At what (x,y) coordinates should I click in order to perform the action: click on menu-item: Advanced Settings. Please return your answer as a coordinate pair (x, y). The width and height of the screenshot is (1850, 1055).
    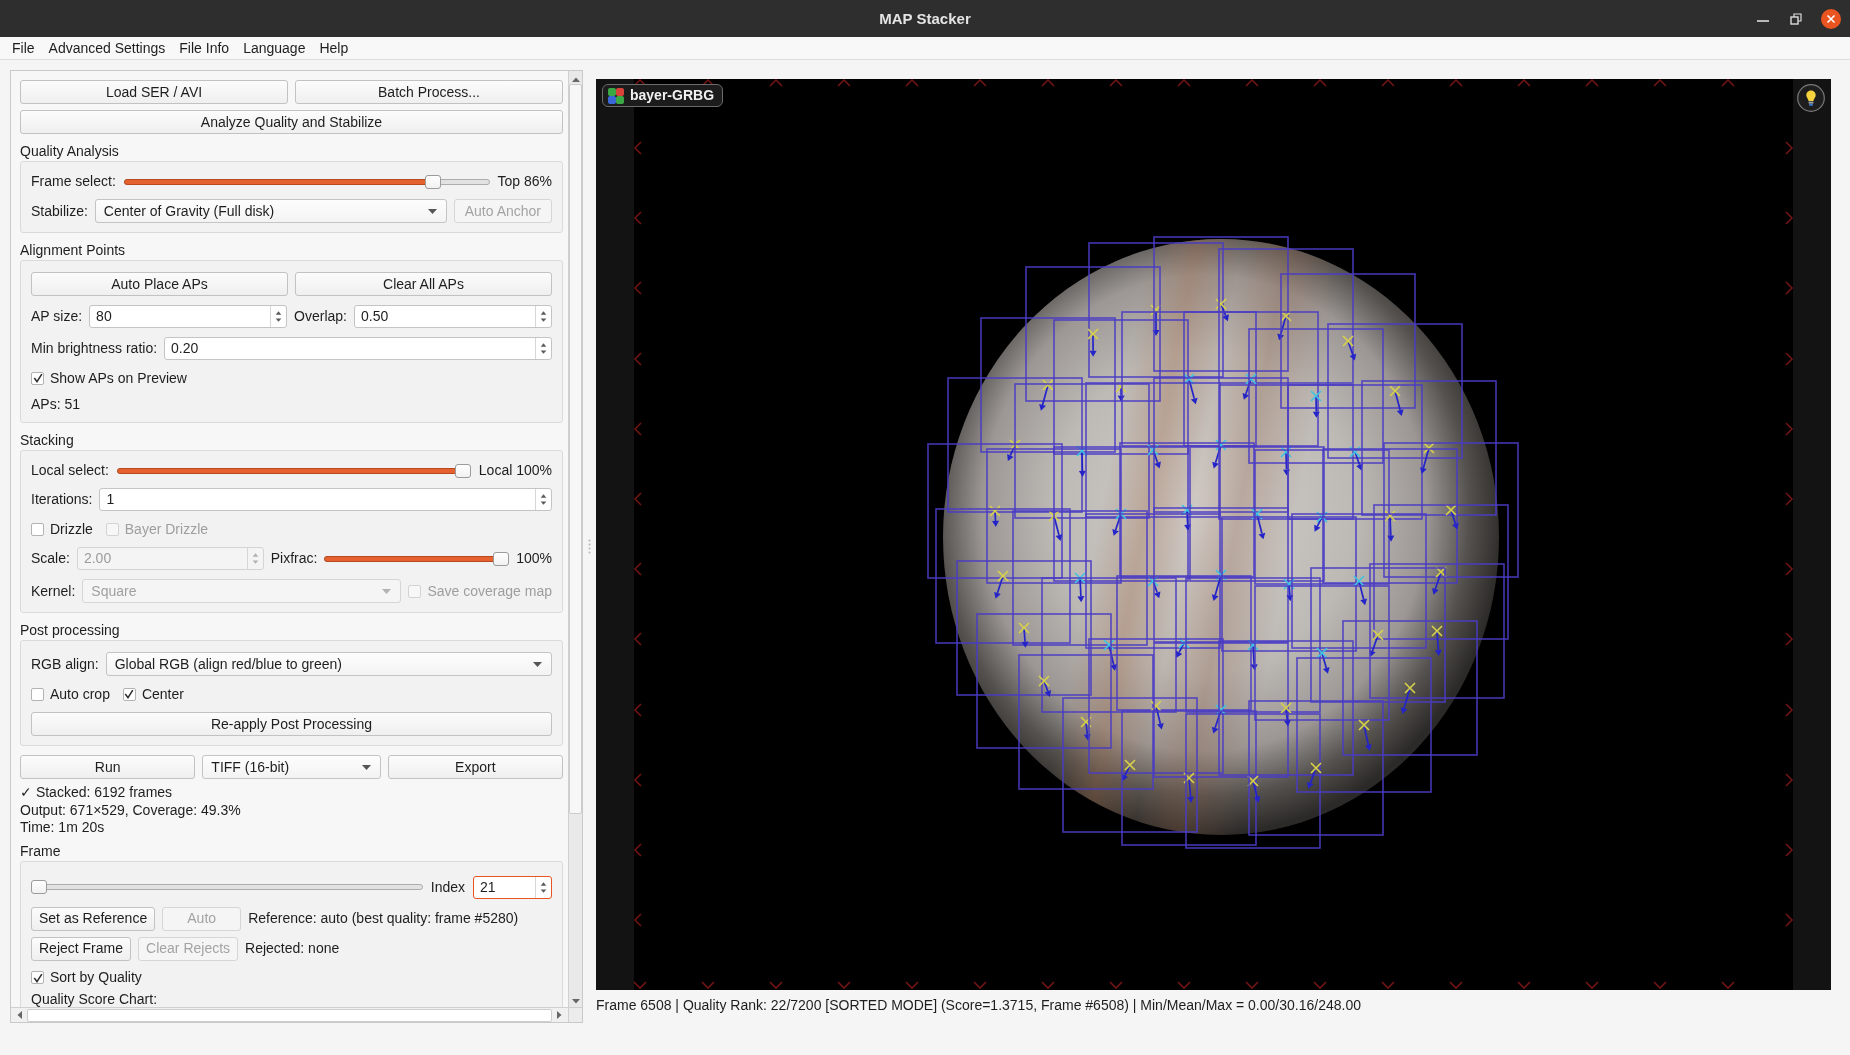
    Looking at the image, I should click on (107, 48).